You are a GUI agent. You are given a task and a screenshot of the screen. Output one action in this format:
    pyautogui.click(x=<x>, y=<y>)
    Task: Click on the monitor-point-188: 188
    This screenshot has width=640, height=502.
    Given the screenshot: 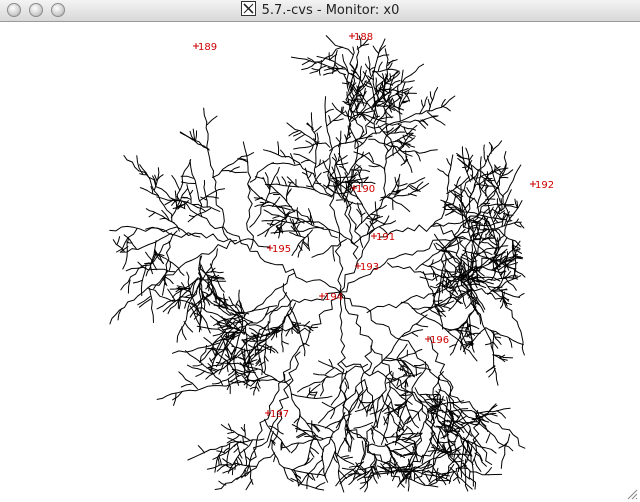 What is the action you would take?
    pyautogui.click(x=361, y=37)
    